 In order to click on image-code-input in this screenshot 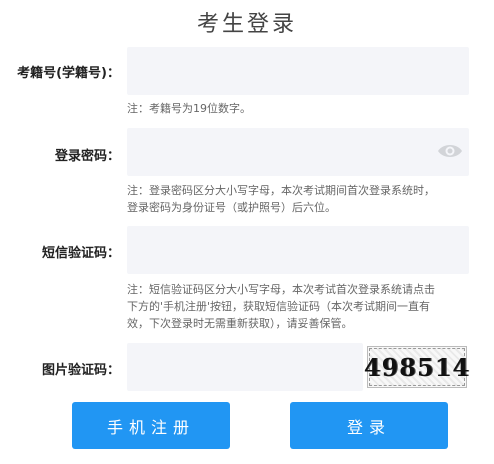, I will do `click(245, 367)`.